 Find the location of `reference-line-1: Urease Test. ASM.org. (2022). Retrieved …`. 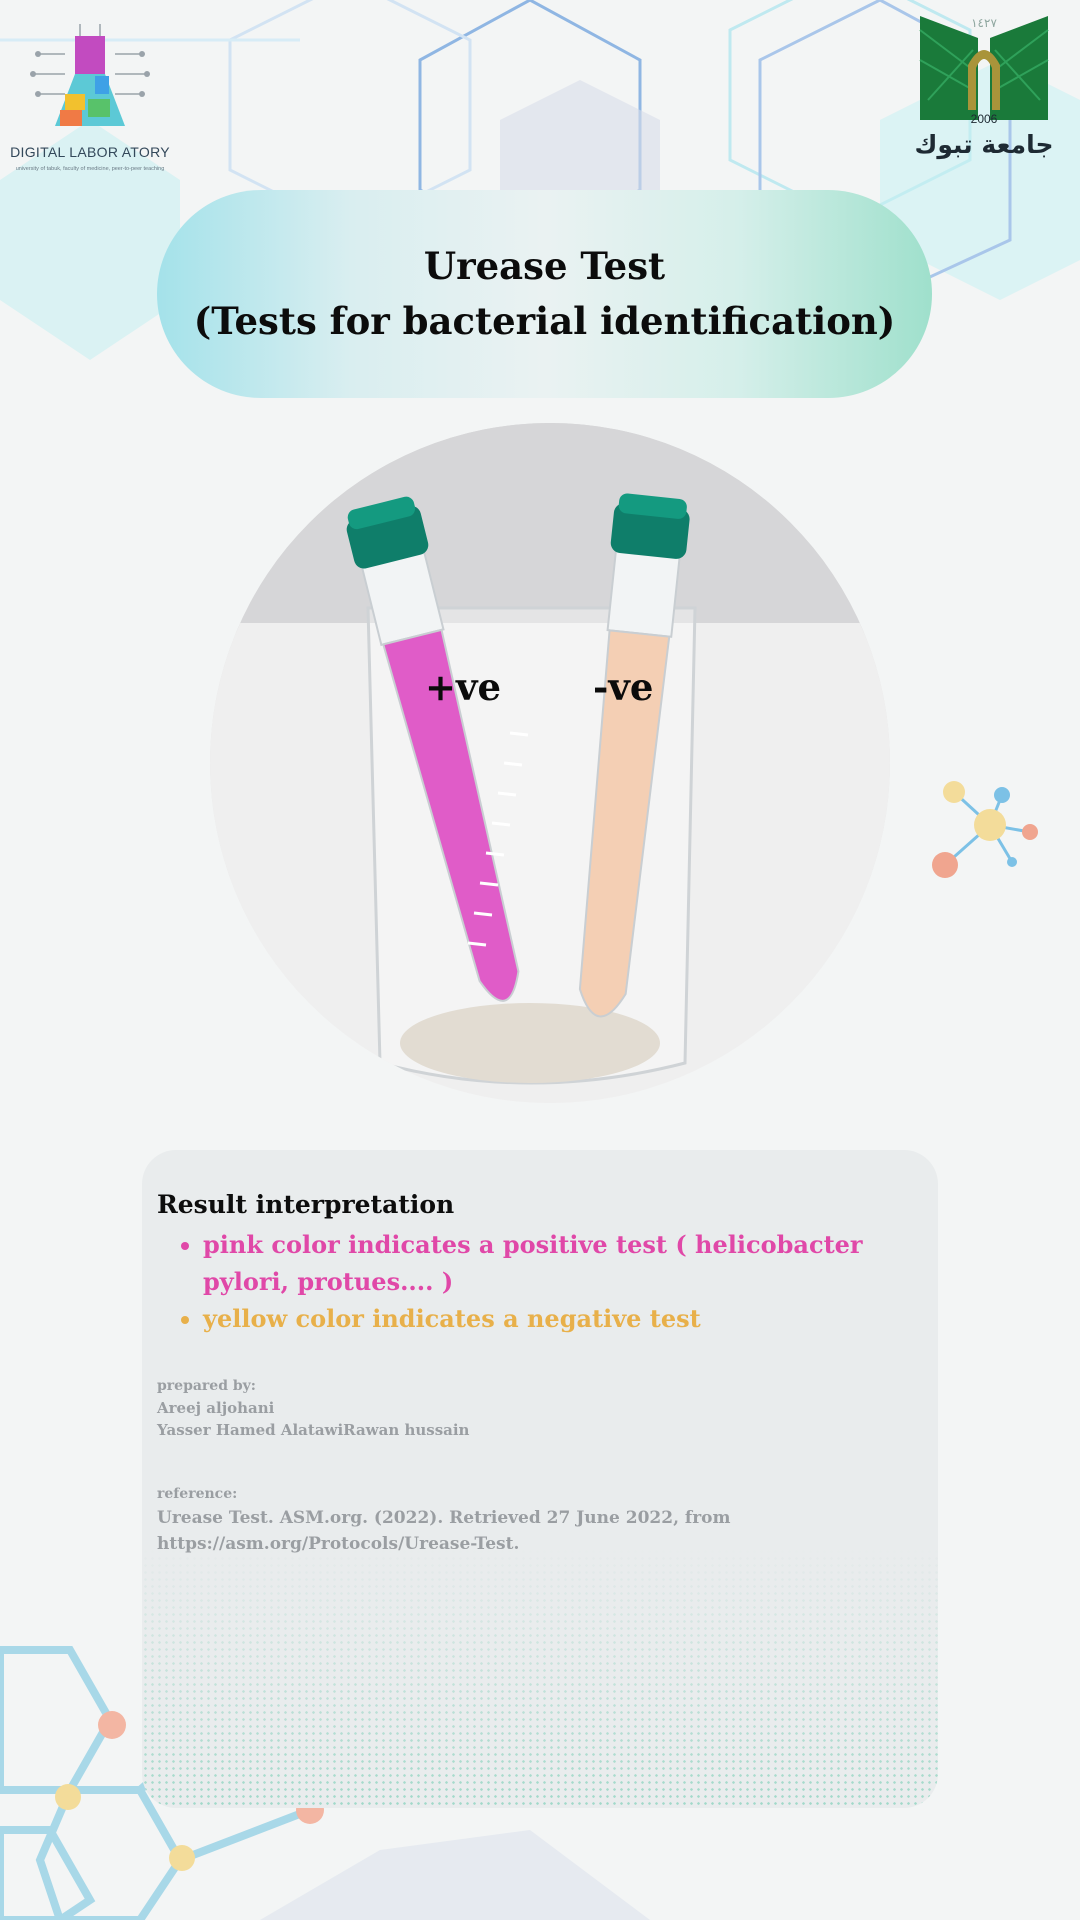

reference-line-1: Urease Test. ASM.org. (2022). Retrieved … is located at coordinates (444, 1518).